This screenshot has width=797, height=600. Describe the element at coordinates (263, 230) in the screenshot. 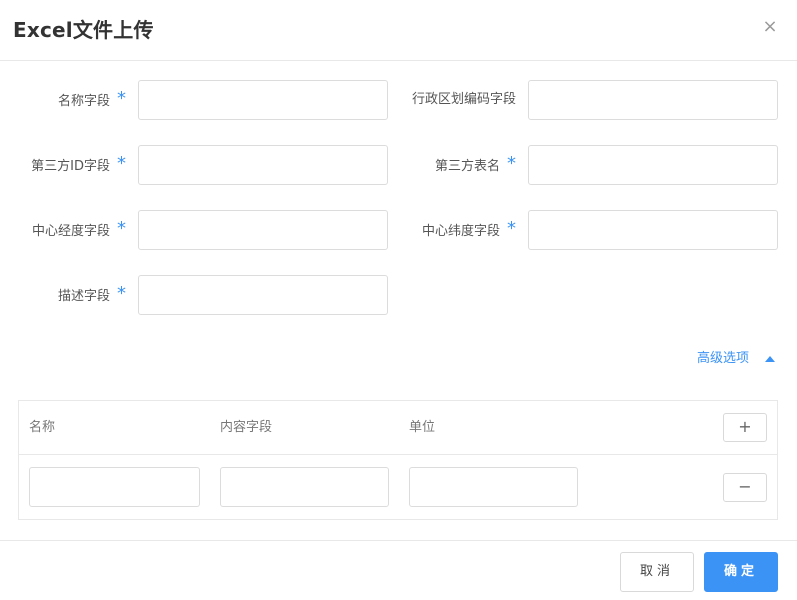

I see `center-longitude-field-input` at that location.